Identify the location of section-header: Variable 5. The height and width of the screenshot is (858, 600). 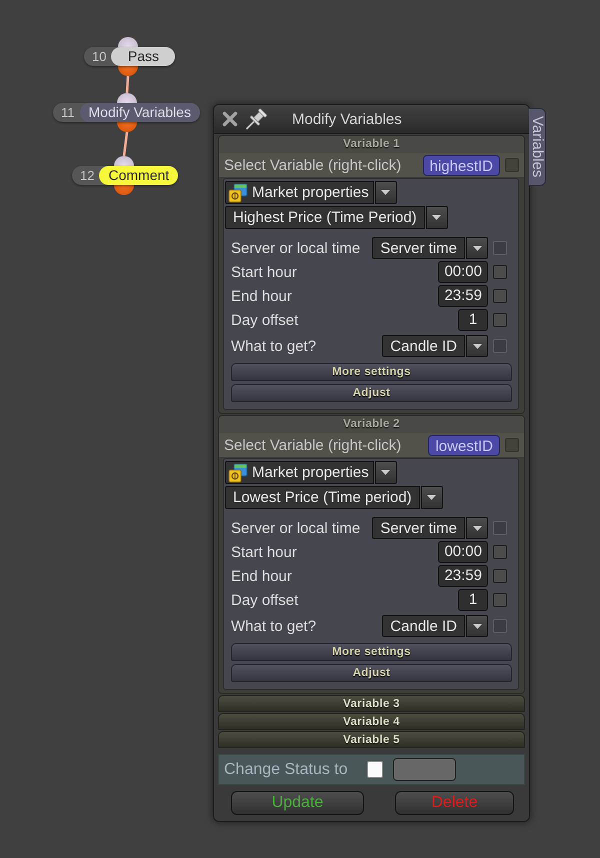
(371, 739).